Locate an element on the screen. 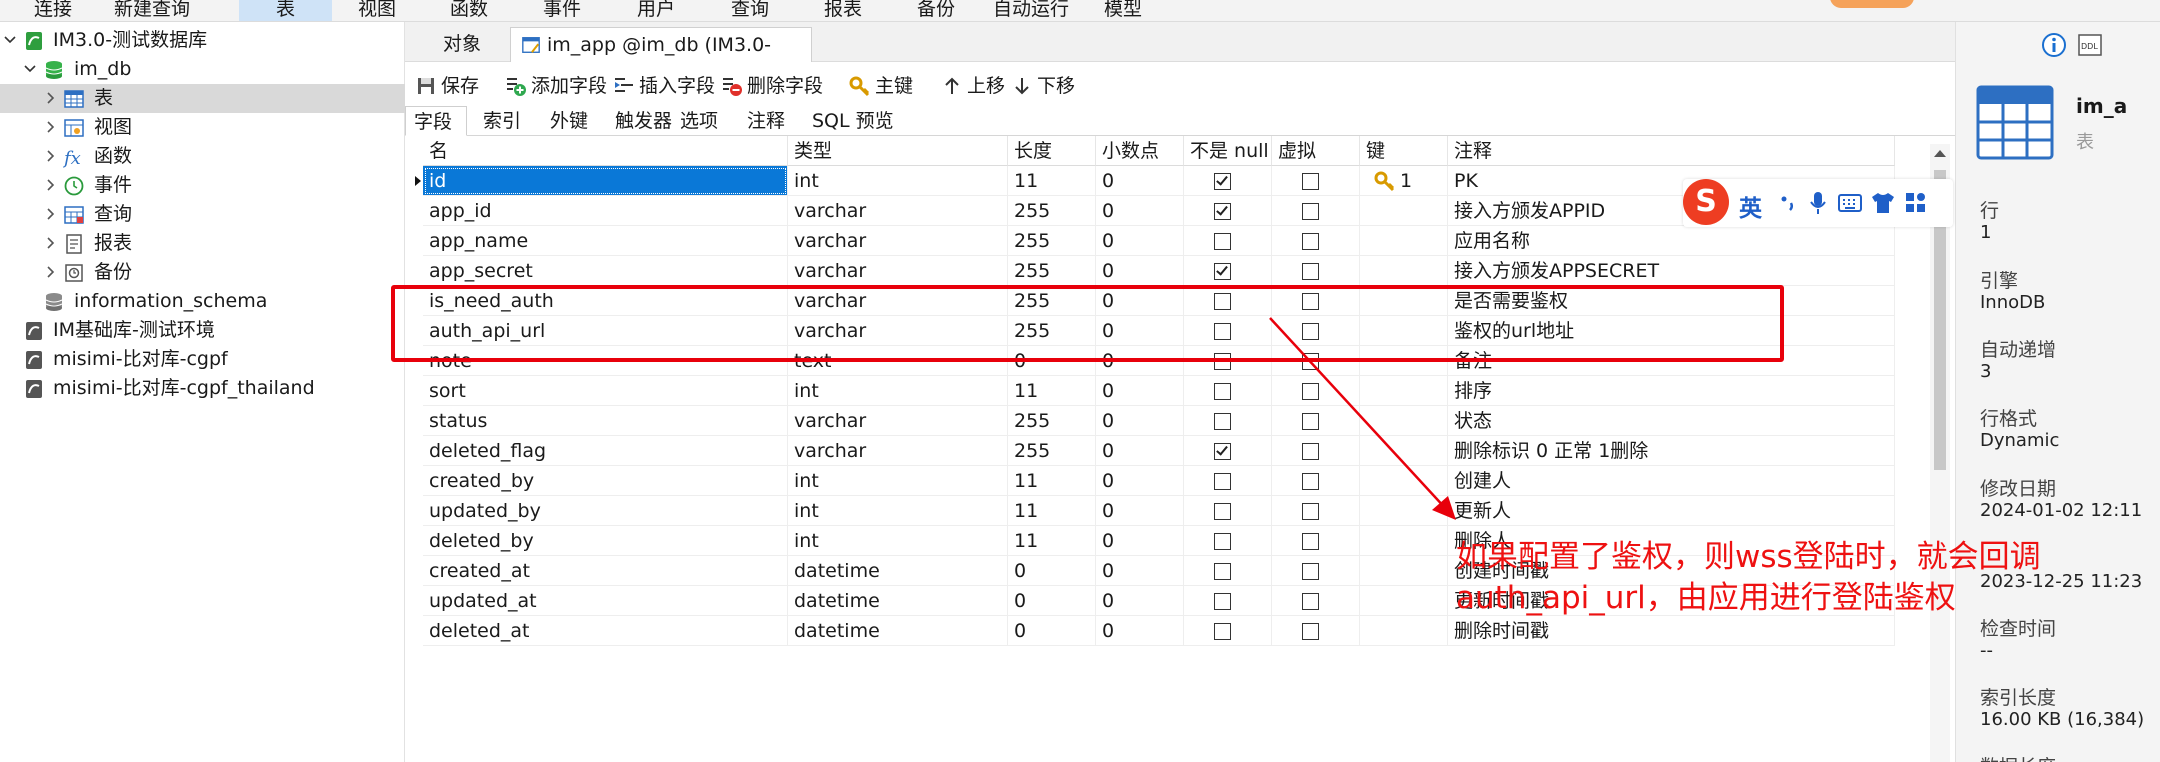 This screenshot has height=762, width=2160. menu-new-query: 新建查询 is located at coordinates (152, 10).